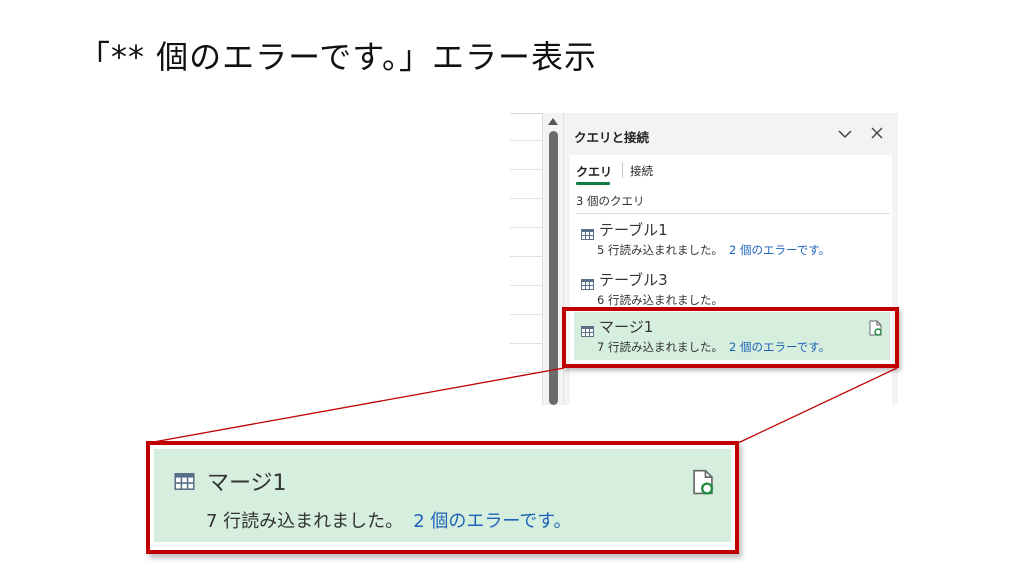 The width and height of the screenshot is (1024, 576). I want to click on tab-connections: 接続, so click(641, 171).